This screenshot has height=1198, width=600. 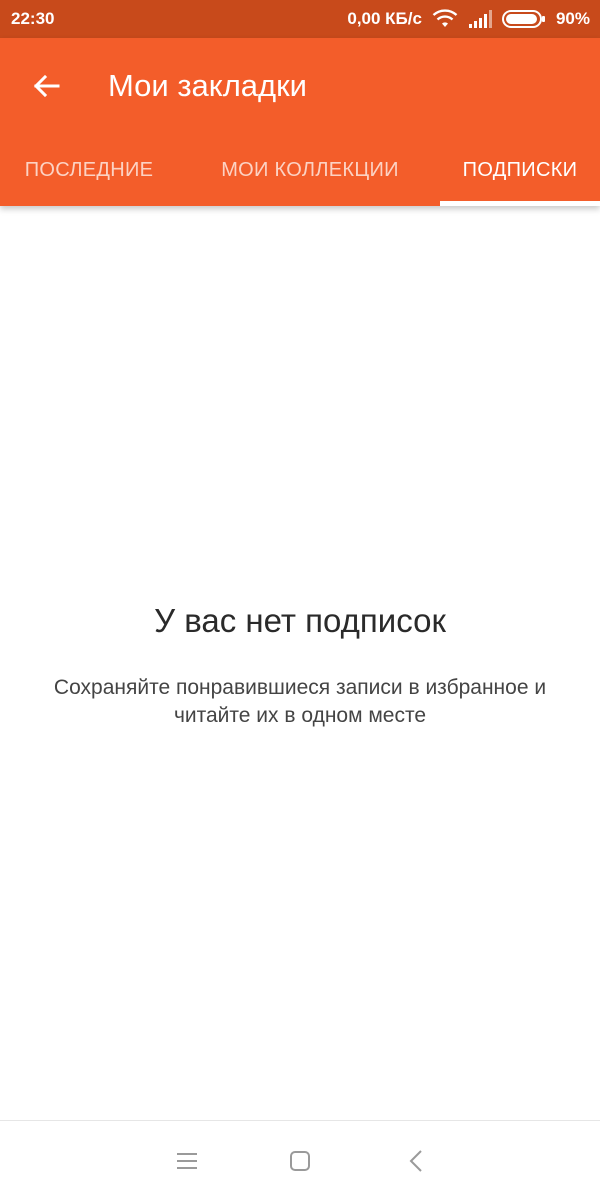 What do you see at coordinates (310, 170) in the screenshot?
I see `tab-collections: МОИ КОЛЛЕКЦИИ` at bounding box center [310, 170].